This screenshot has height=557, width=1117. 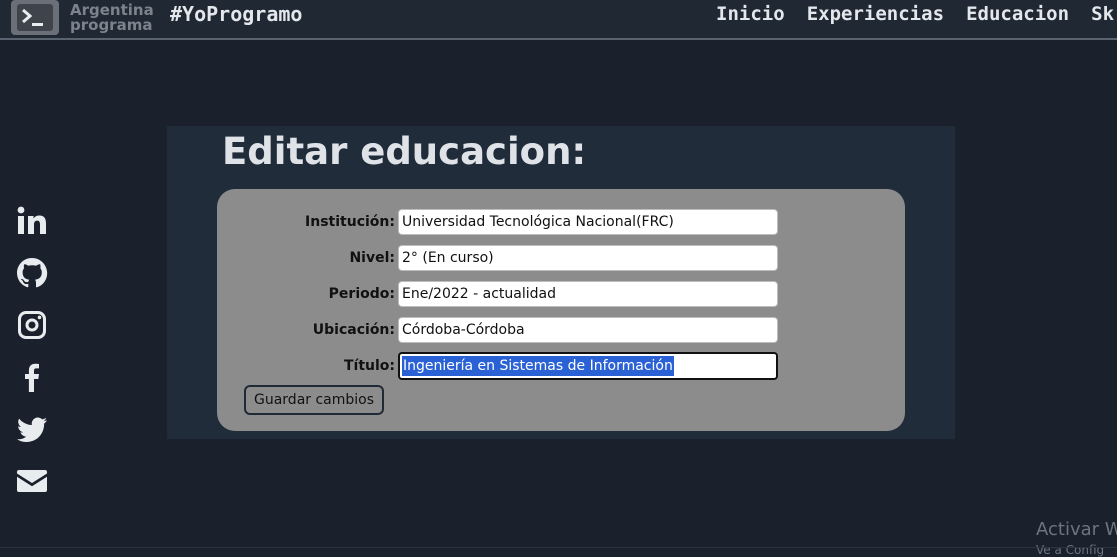 I want to click on periodo-input, so click(x=588, y=294).